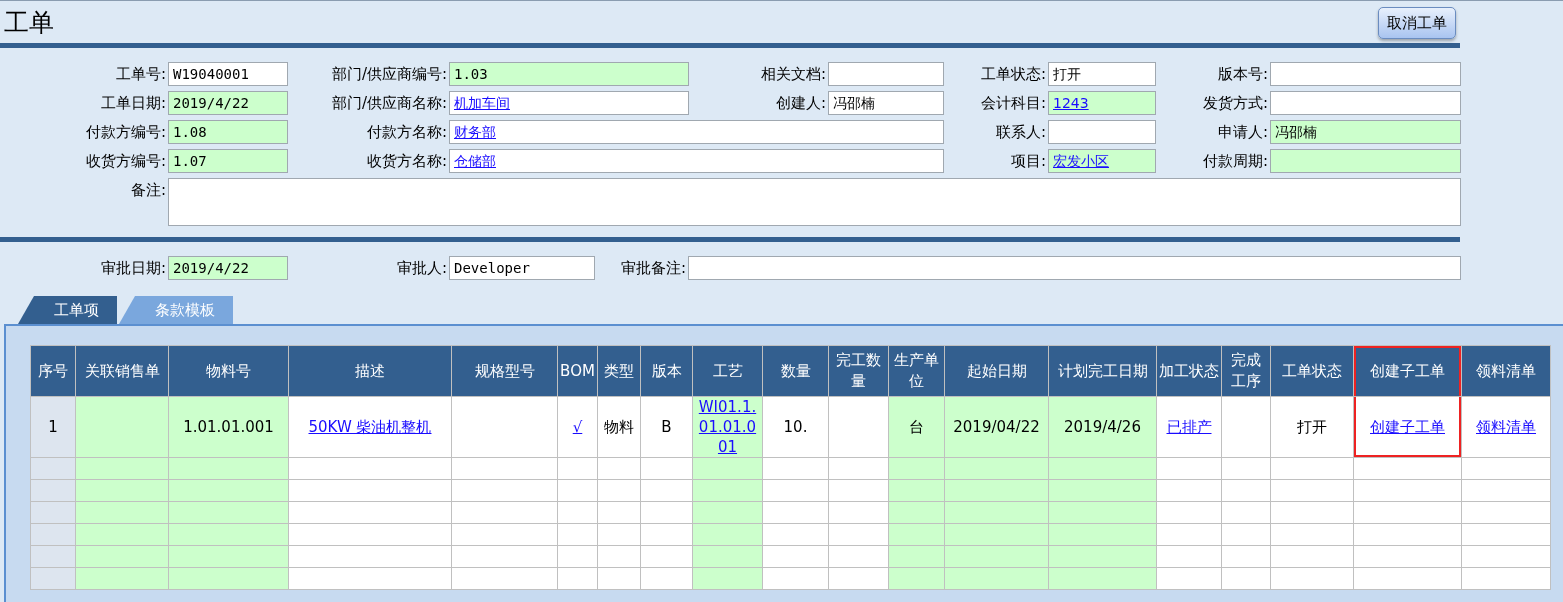 The width and height of the screenshot is (1563, 602). What do you see at coordinates (1506, 371) in the screenshot?
I see `column-header: 领料清单` at bounding box center [1506, 371].